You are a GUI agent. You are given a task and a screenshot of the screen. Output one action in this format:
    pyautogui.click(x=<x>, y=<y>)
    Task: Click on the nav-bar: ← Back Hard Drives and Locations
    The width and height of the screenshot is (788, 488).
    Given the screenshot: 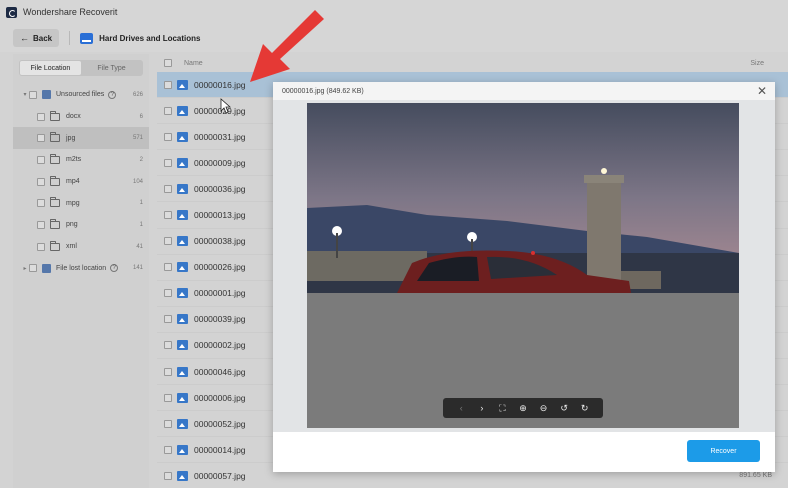 What is the action you would take?
    pyautogui.click(x=394, y=38)
    